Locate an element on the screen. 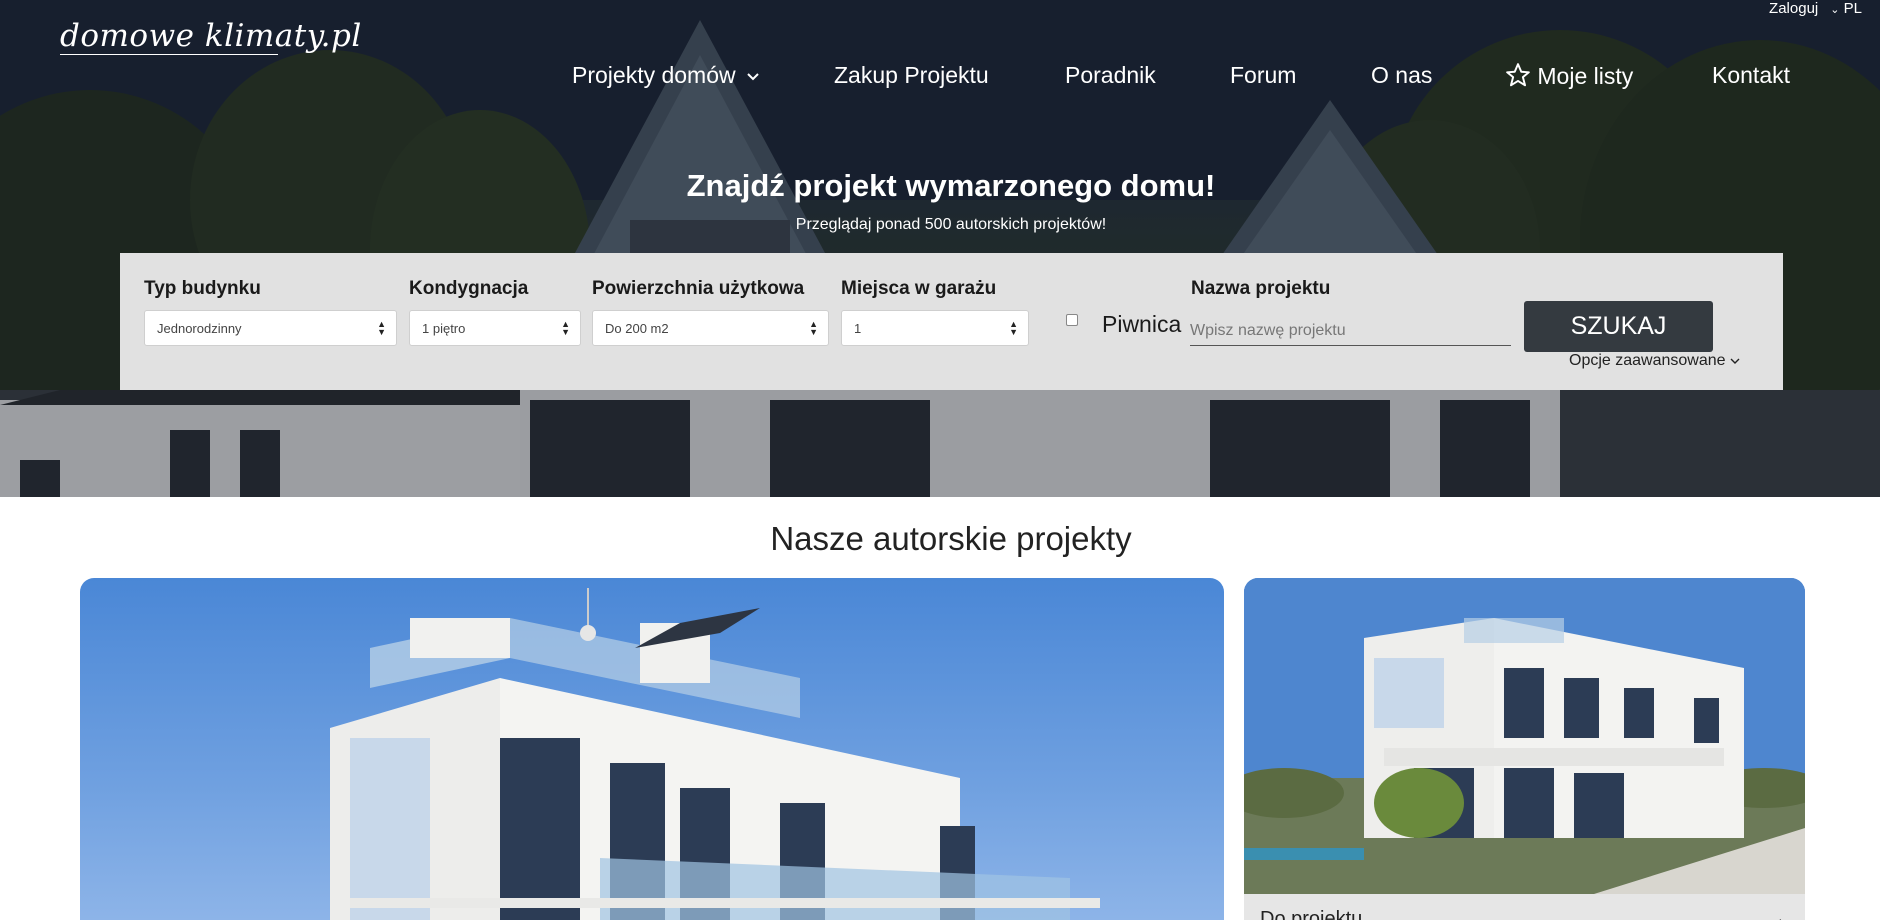 Image resolution: width=1880 pixels, height=920 pixels. nav-label: Moje listy is located at coordinates (1585, 76).